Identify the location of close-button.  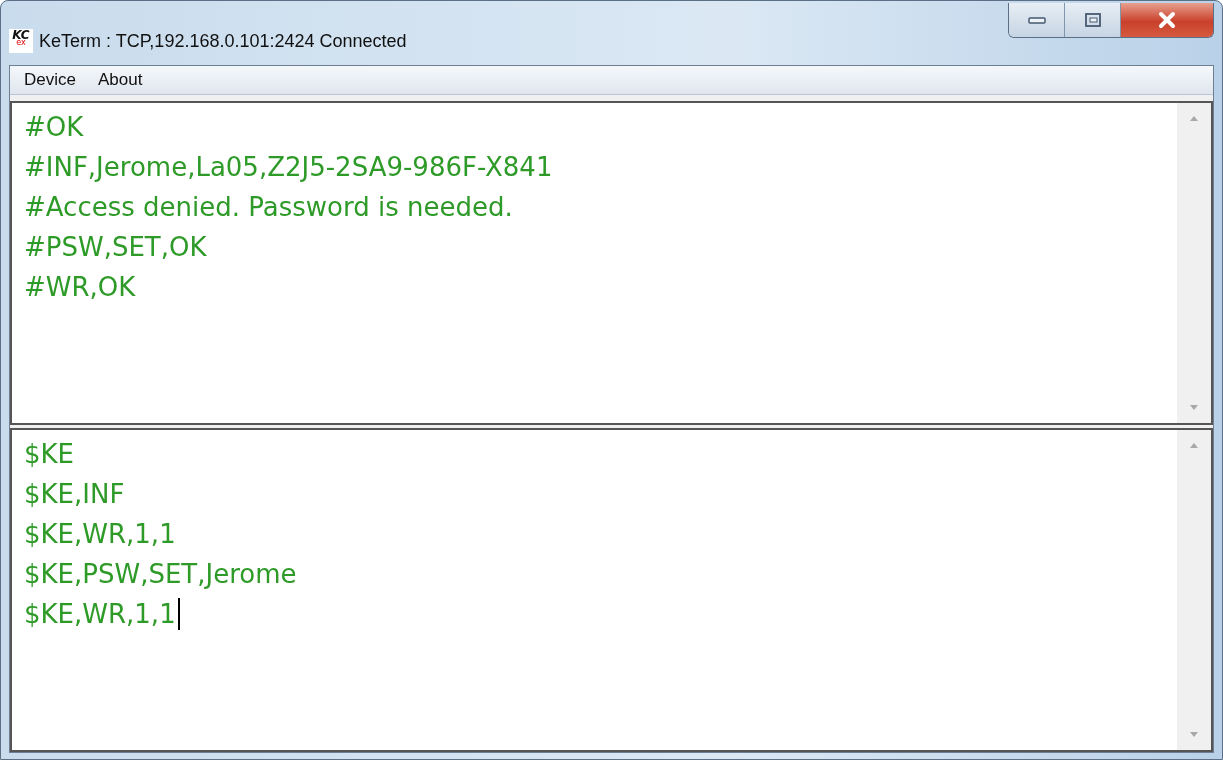
(1167, 20).